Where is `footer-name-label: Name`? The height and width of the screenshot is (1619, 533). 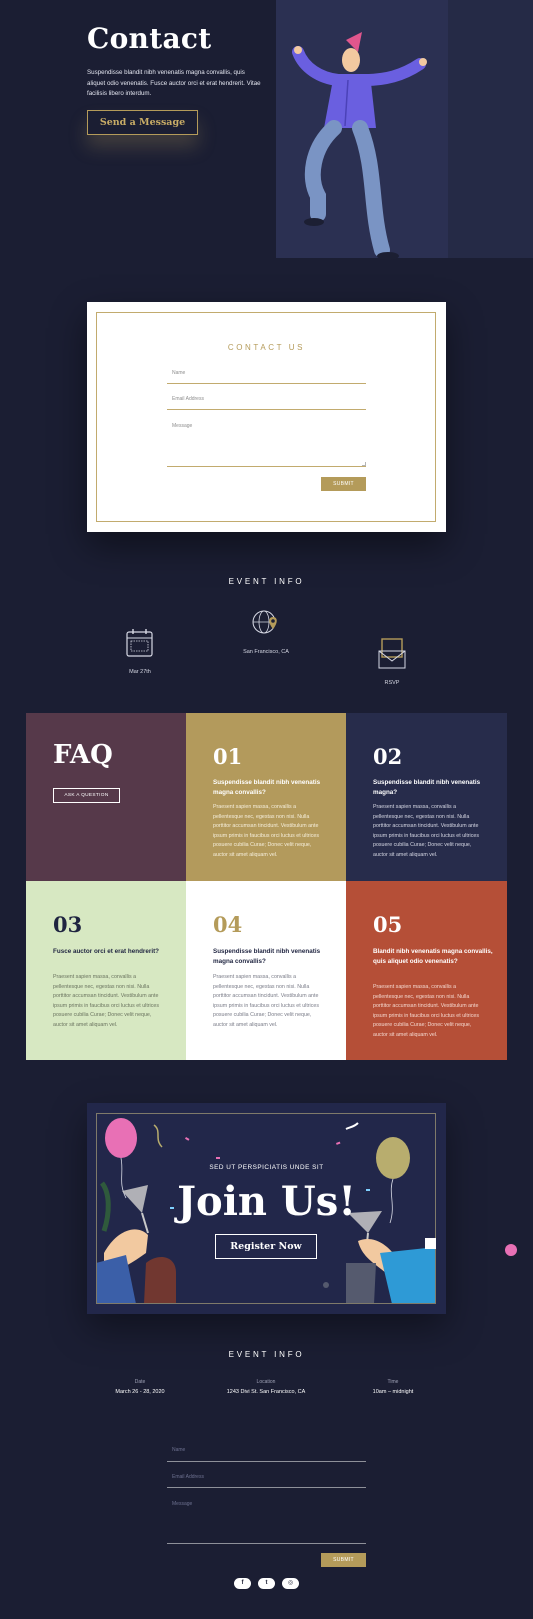 footer-name-label: Name is located at coordinates (179, 1450).